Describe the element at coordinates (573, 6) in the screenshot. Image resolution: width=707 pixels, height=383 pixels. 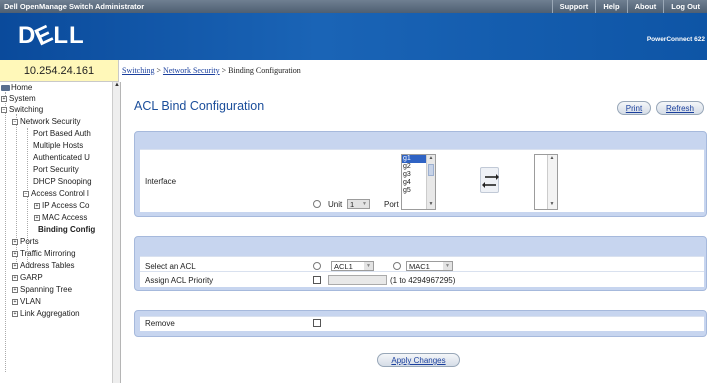
I see `support-link: Support` at that location.